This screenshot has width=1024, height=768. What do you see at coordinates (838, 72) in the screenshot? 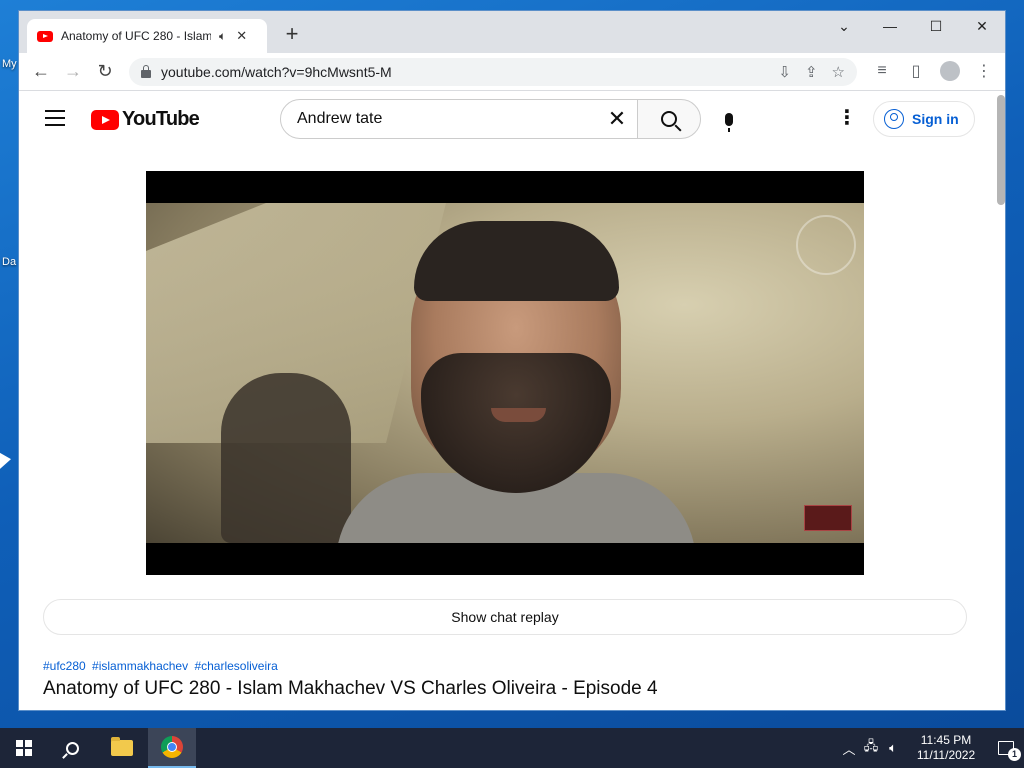
I see `star-icon: ☆` at bounding box center [838, 72].